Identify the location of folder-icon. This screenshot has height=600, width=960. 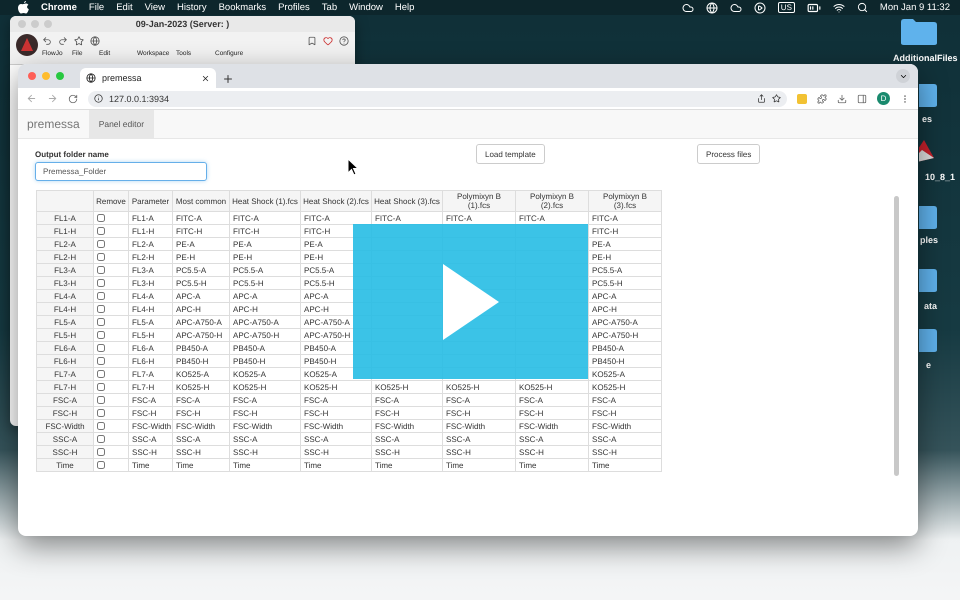
(919, 32).